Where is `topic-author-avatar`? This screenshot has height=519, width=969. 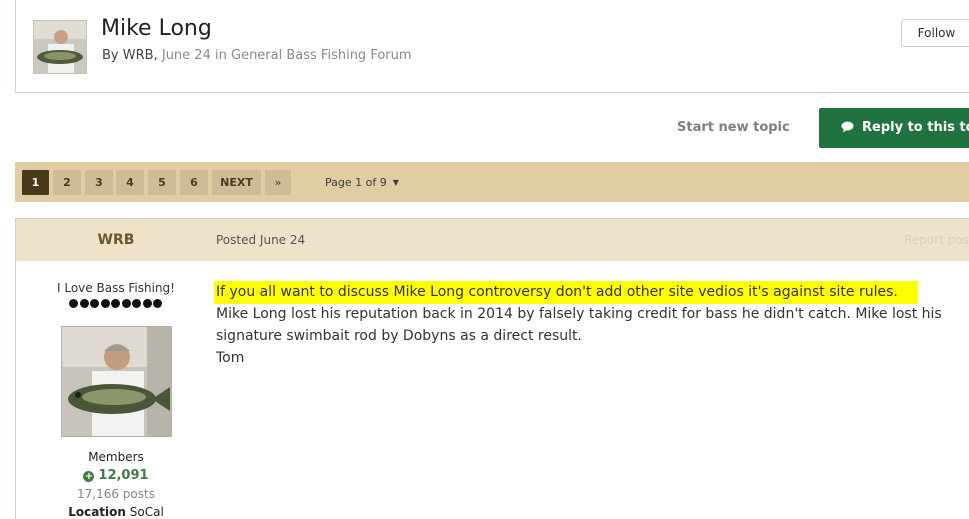 topic-author-avatar is located at coordinates (60, 47).